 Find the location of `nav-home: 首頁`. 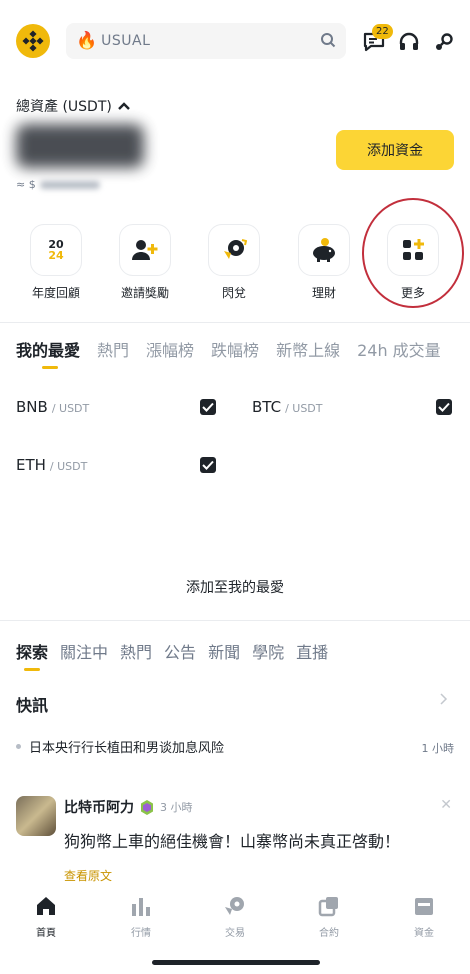

nav-home: 首頁 is located at coordinates (46, 916).